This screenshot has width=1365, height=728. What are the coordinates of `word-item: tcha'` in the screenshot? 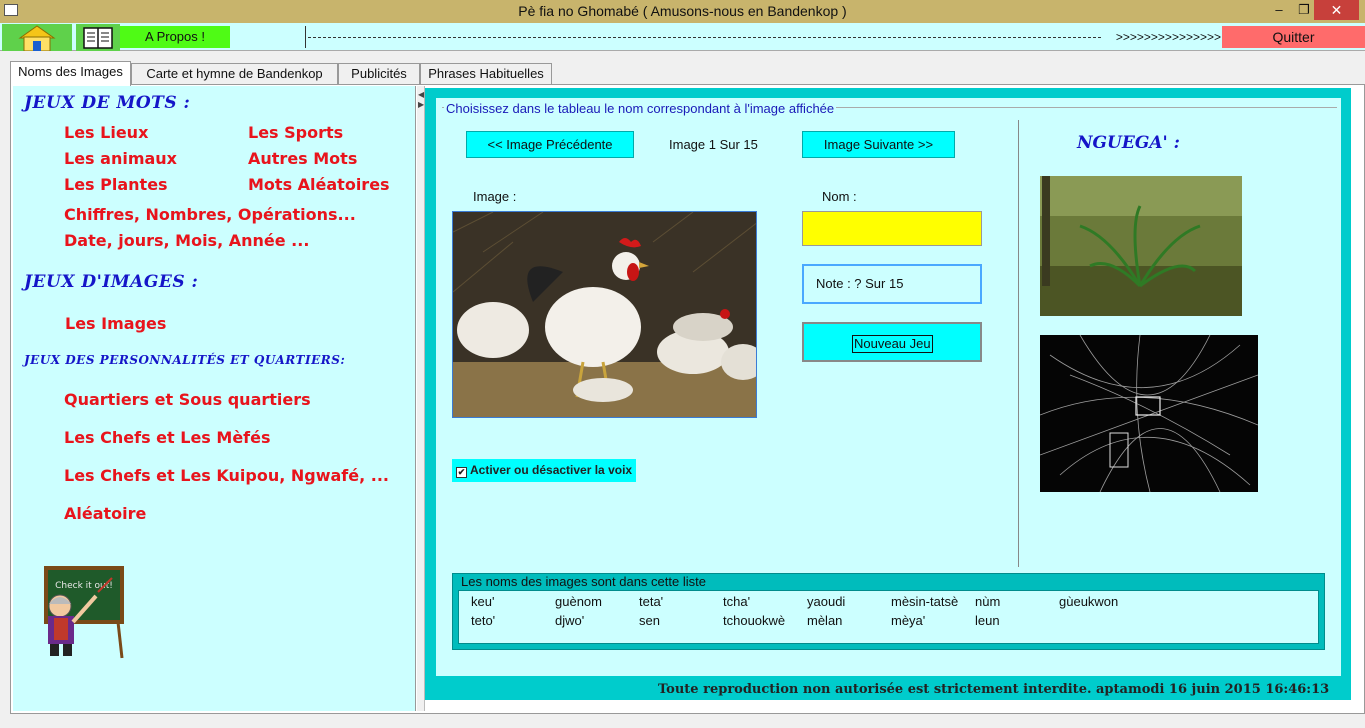 It's located at (736, 601).